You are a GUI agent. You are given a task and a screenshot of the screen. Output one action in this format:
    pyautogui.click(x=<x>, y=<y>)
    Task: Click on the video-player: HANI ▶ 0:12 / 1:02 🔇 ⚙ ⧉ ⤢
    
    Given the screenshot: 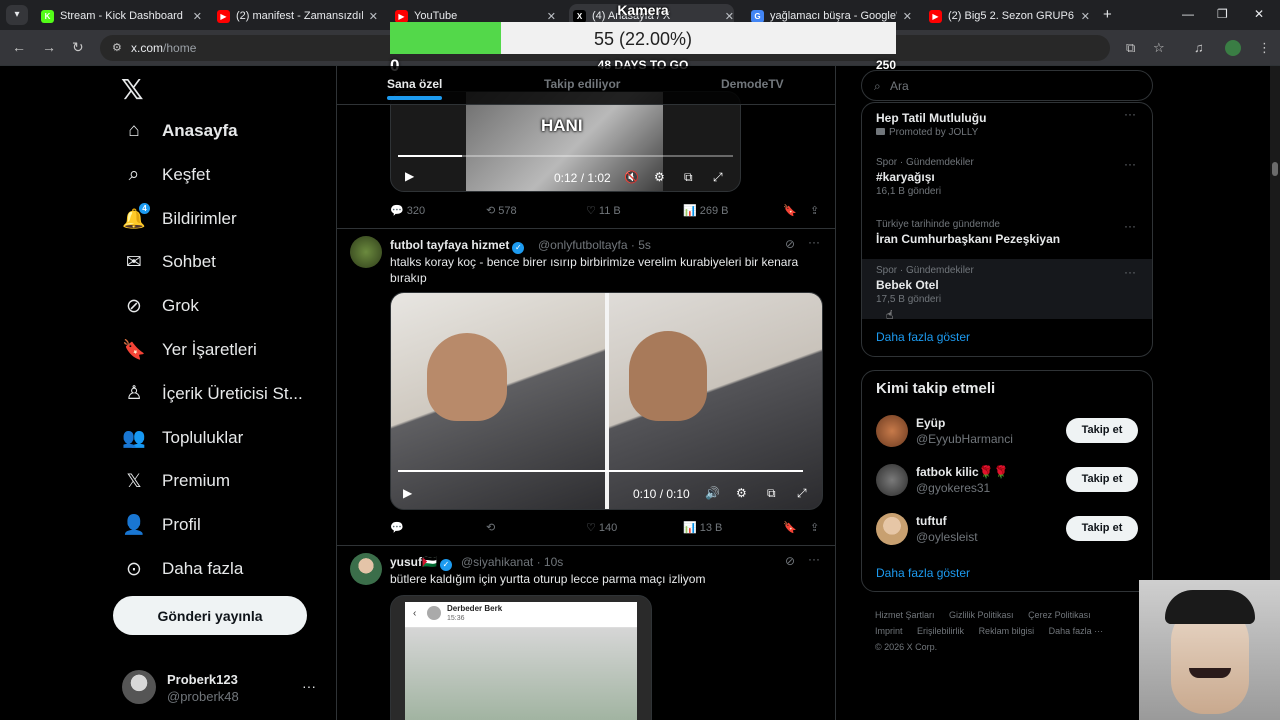 What is the action you would take?
    pyautogui.click(x=565, y=141)
    